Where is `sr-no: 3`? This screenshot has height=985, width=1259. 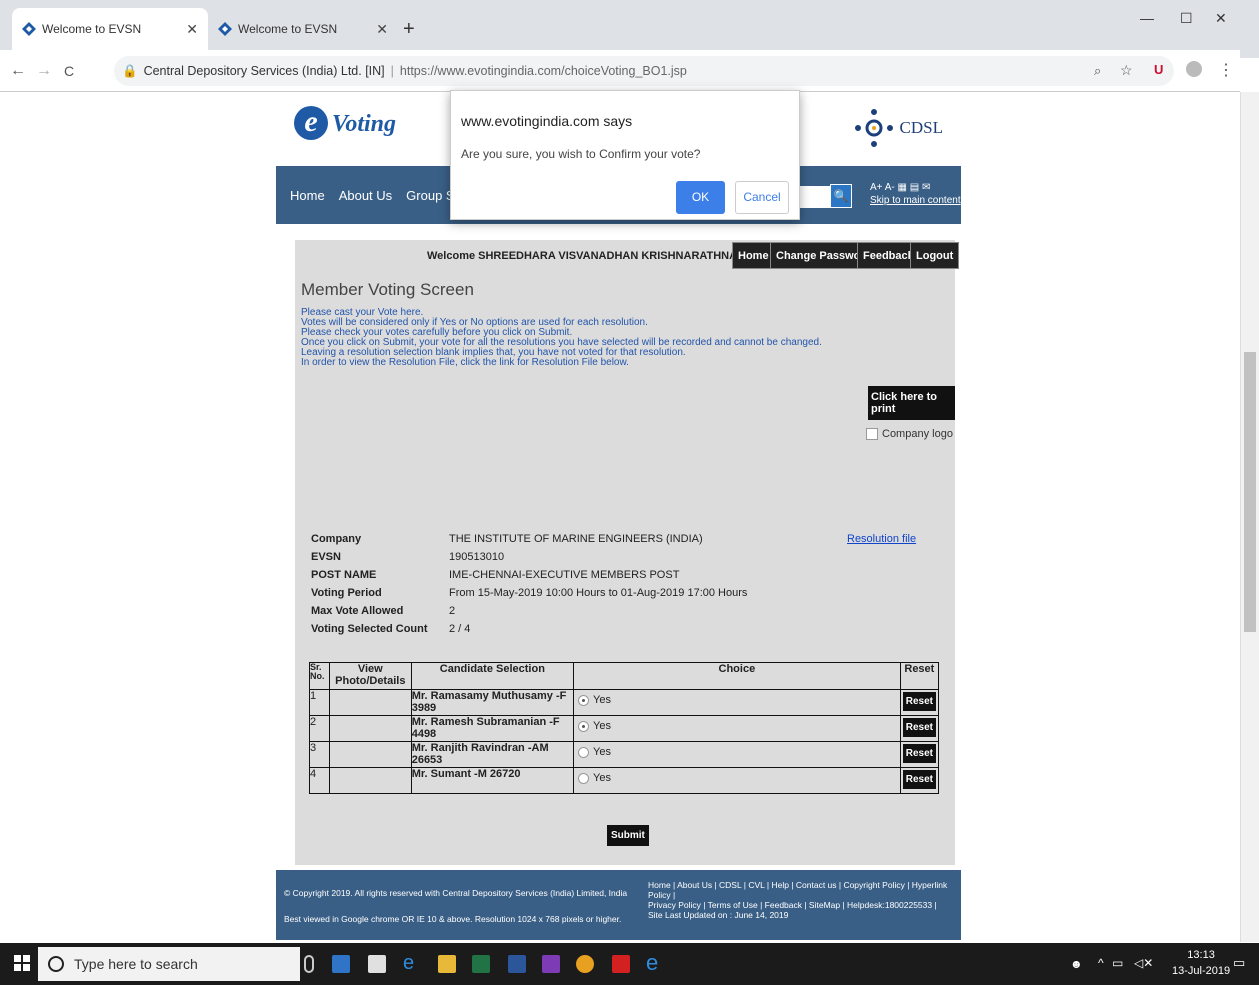
sr-no: 3 is located at coordinates (319, 754).